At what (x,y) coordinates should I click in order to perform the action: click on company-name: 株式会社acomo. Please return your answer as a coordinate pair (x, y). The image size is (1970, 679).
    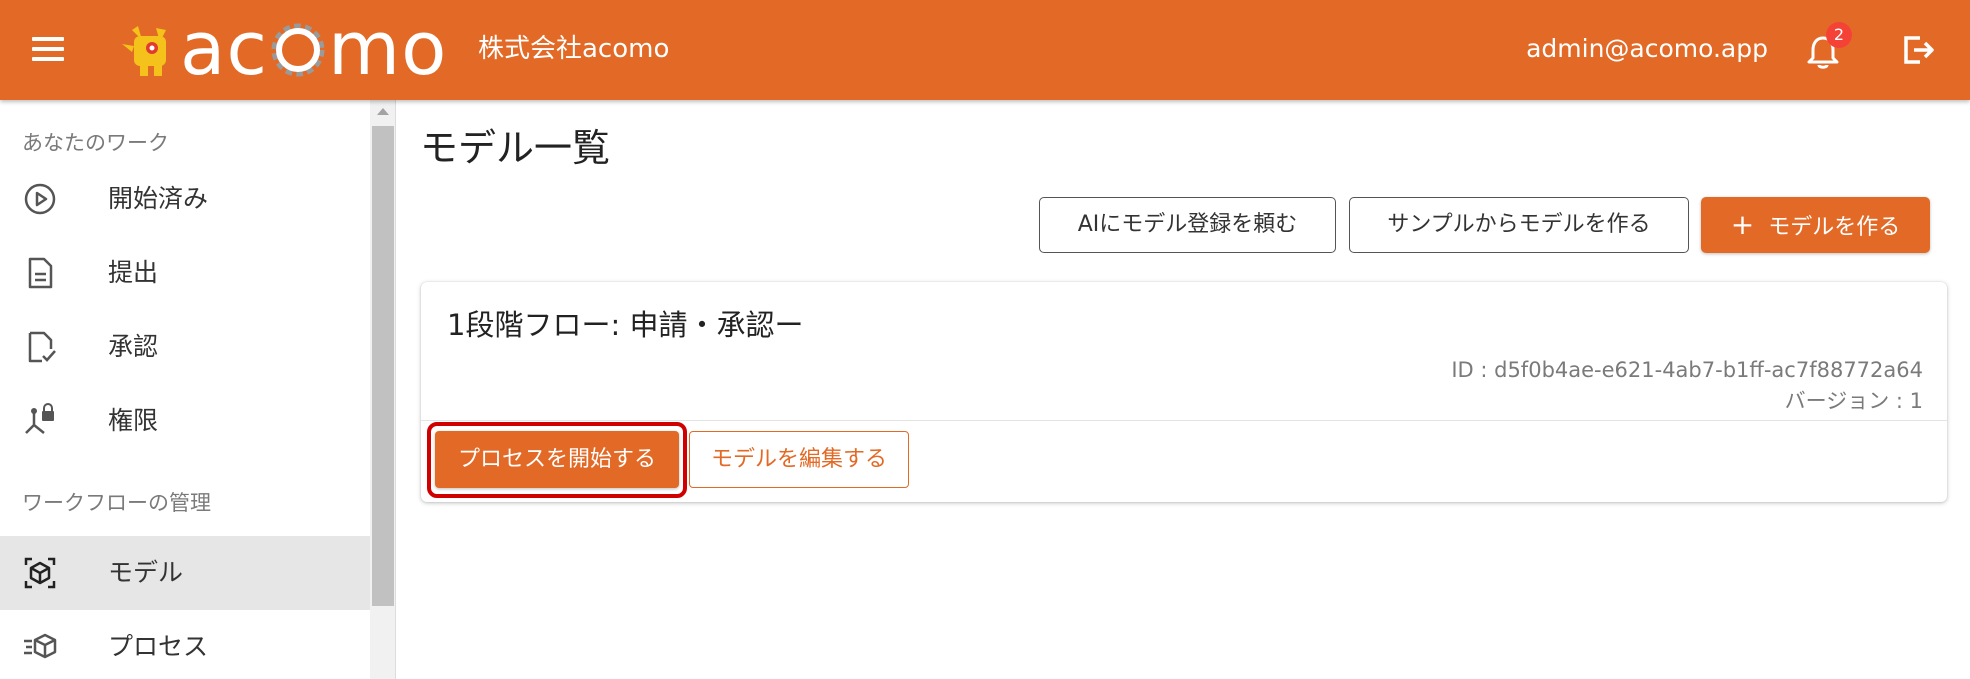
    Looking at the image, I should click on (574, 49).